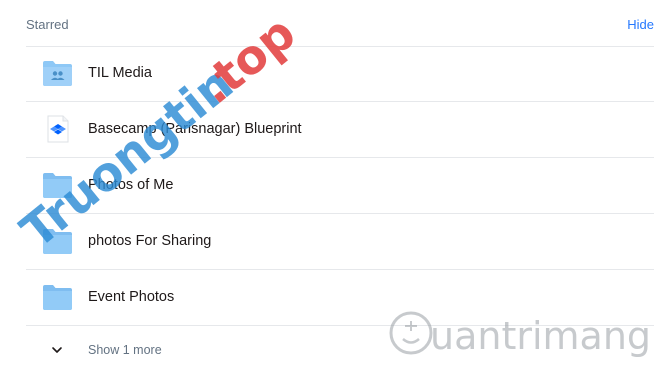 The width and height of the screenshot is (670, 383). What do you see at coordinates (640, 24) in the screenshot?
I see `hide-button: Hide` at bounding box center [640, 24].